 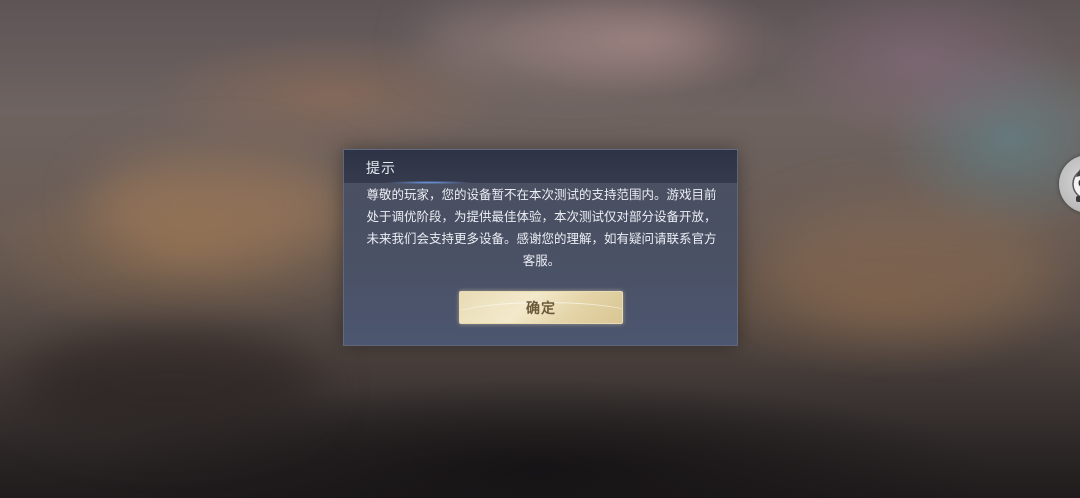 I want to click on confirm-button-label: 确定, so click(x=541, y=308).